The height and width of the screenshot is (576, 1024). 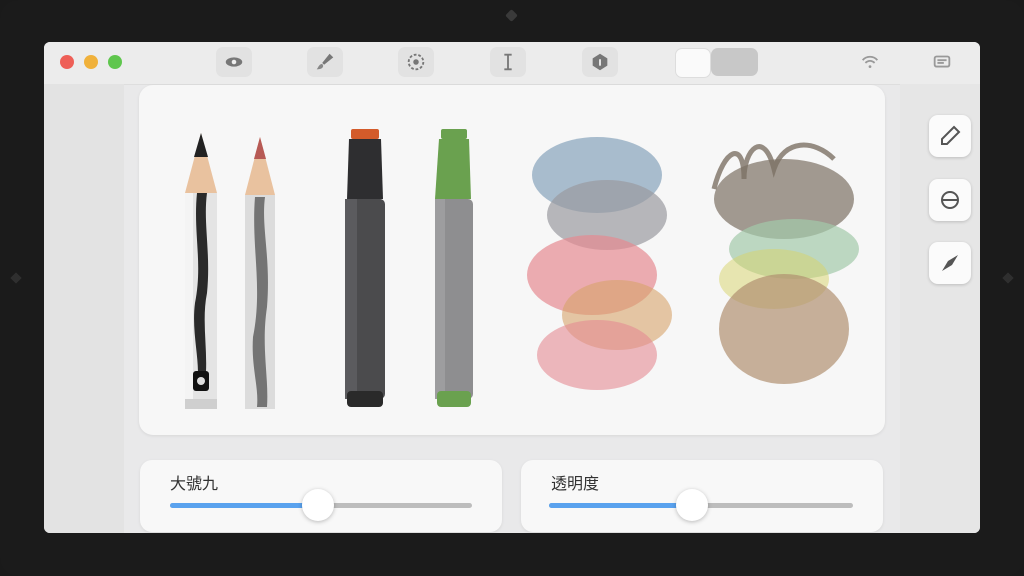 I want to click on toolbar, so click(x=512, y=63).